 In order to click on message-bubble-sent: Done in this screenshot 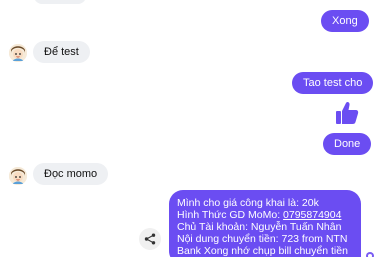, I will do `click(347, 144)`.